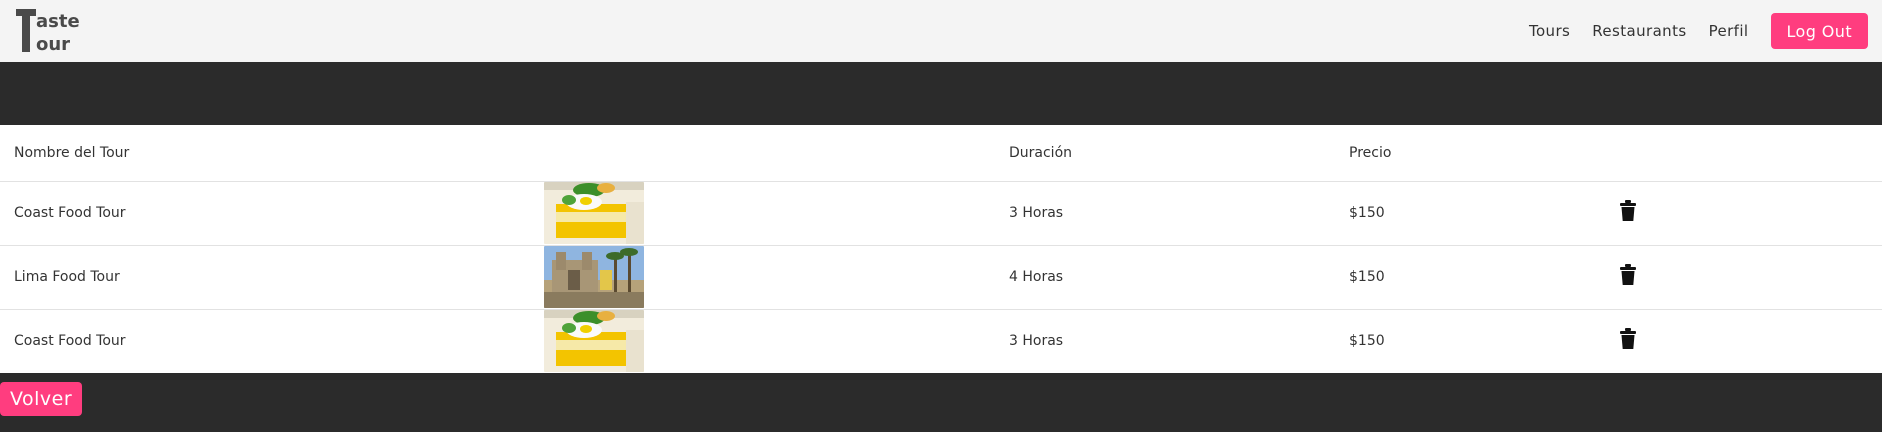  Describe the element at coordinates (265, 153) in the screenshot. I see `header-nombre: Nombre del Tour` at that location.